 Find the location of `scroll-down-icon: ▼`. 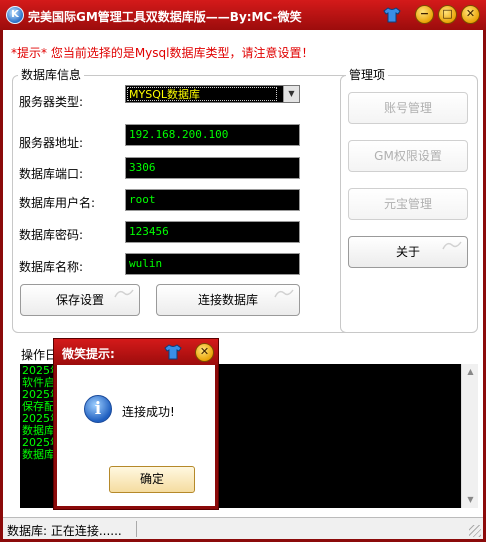

scroll-down-icon: ▼ is located at coordinates (470, 500).